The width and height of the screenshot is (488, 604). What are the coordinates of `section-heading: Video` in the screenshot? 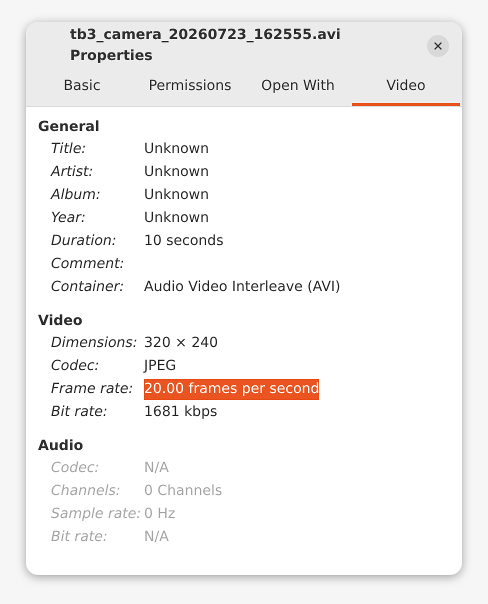 It's located at (61, 321).